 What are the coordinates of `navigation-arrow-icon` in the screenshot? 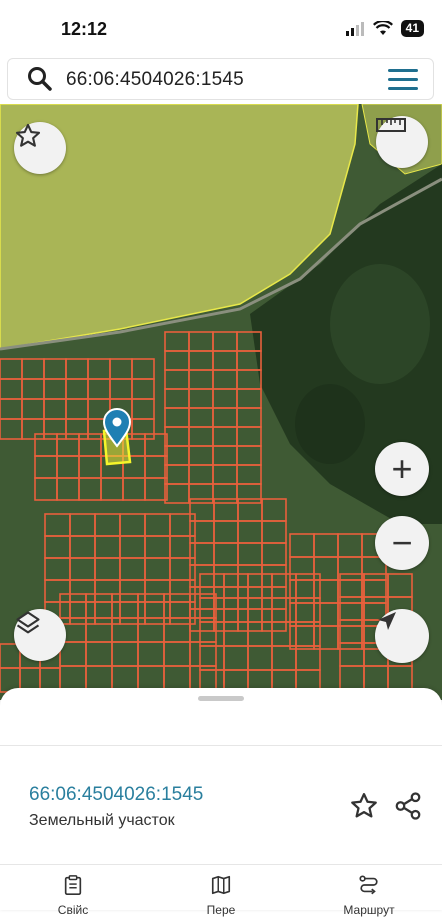 It's located at (387, 621).